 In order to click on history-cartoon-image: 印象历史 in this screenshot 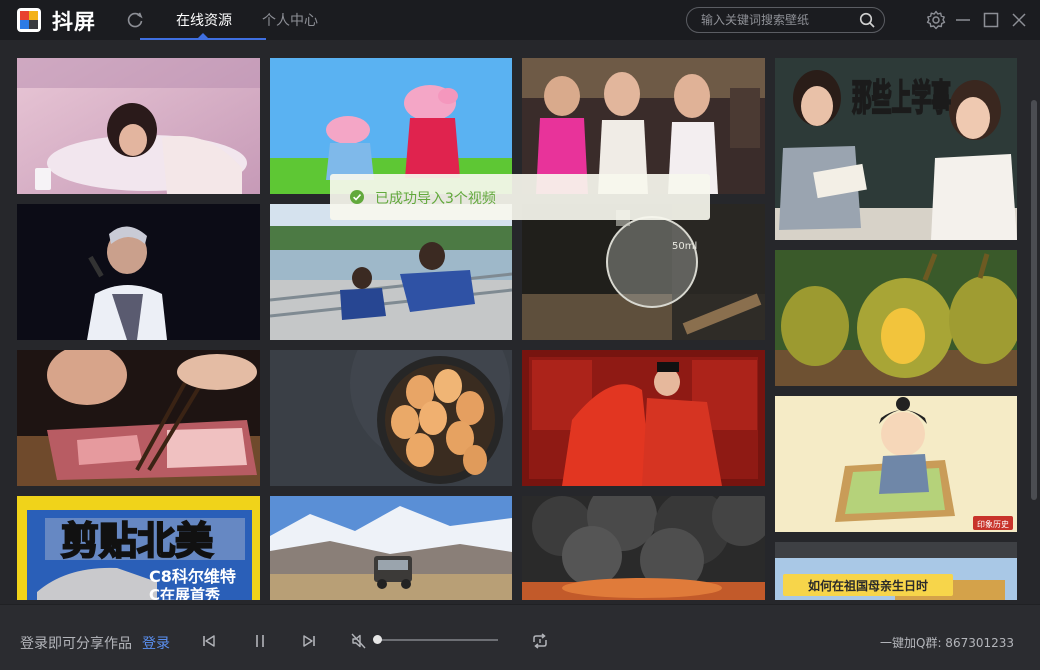, I will do `click(896, 464)`.